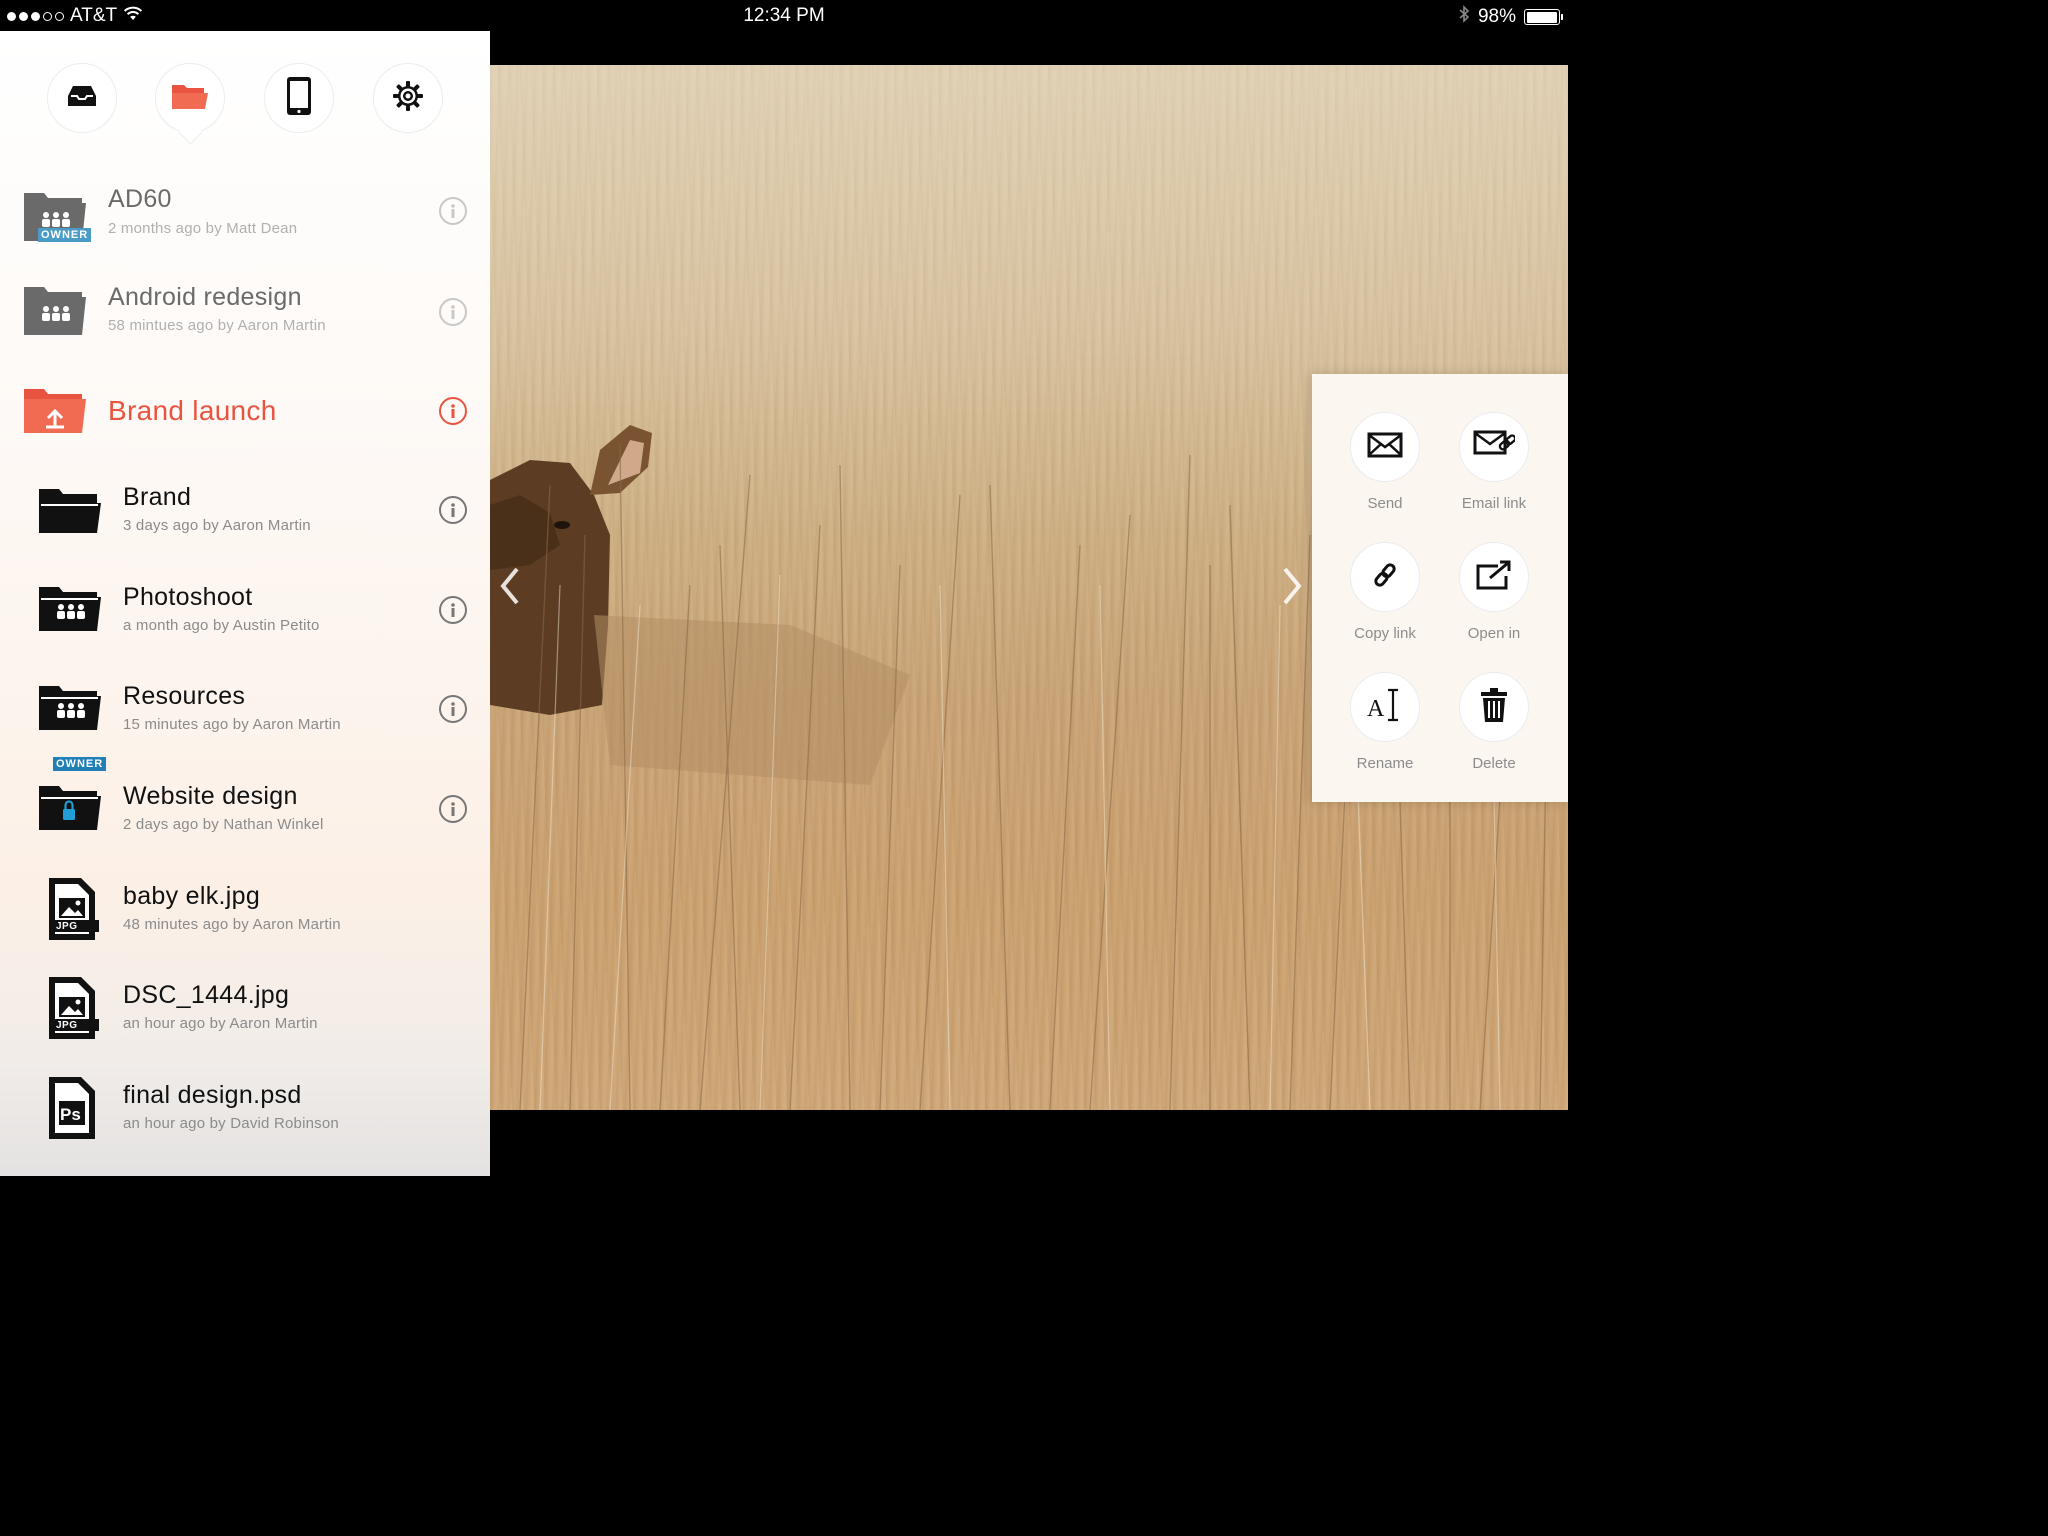 The width and height of the screenshot is (2048, 1536). I want to click on rename-icon: A, so click(1385, 707).